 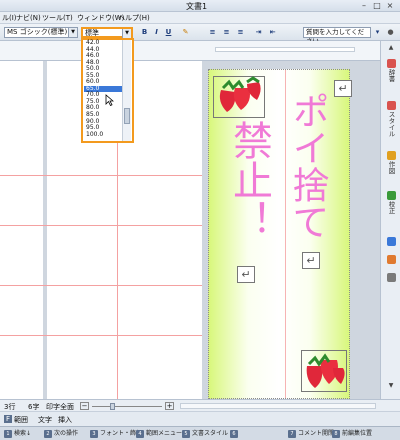 What do you see at coordinates (235, 434) in the screenshot?
I see `fkey-6: 6` at bounding box center [235, 434].